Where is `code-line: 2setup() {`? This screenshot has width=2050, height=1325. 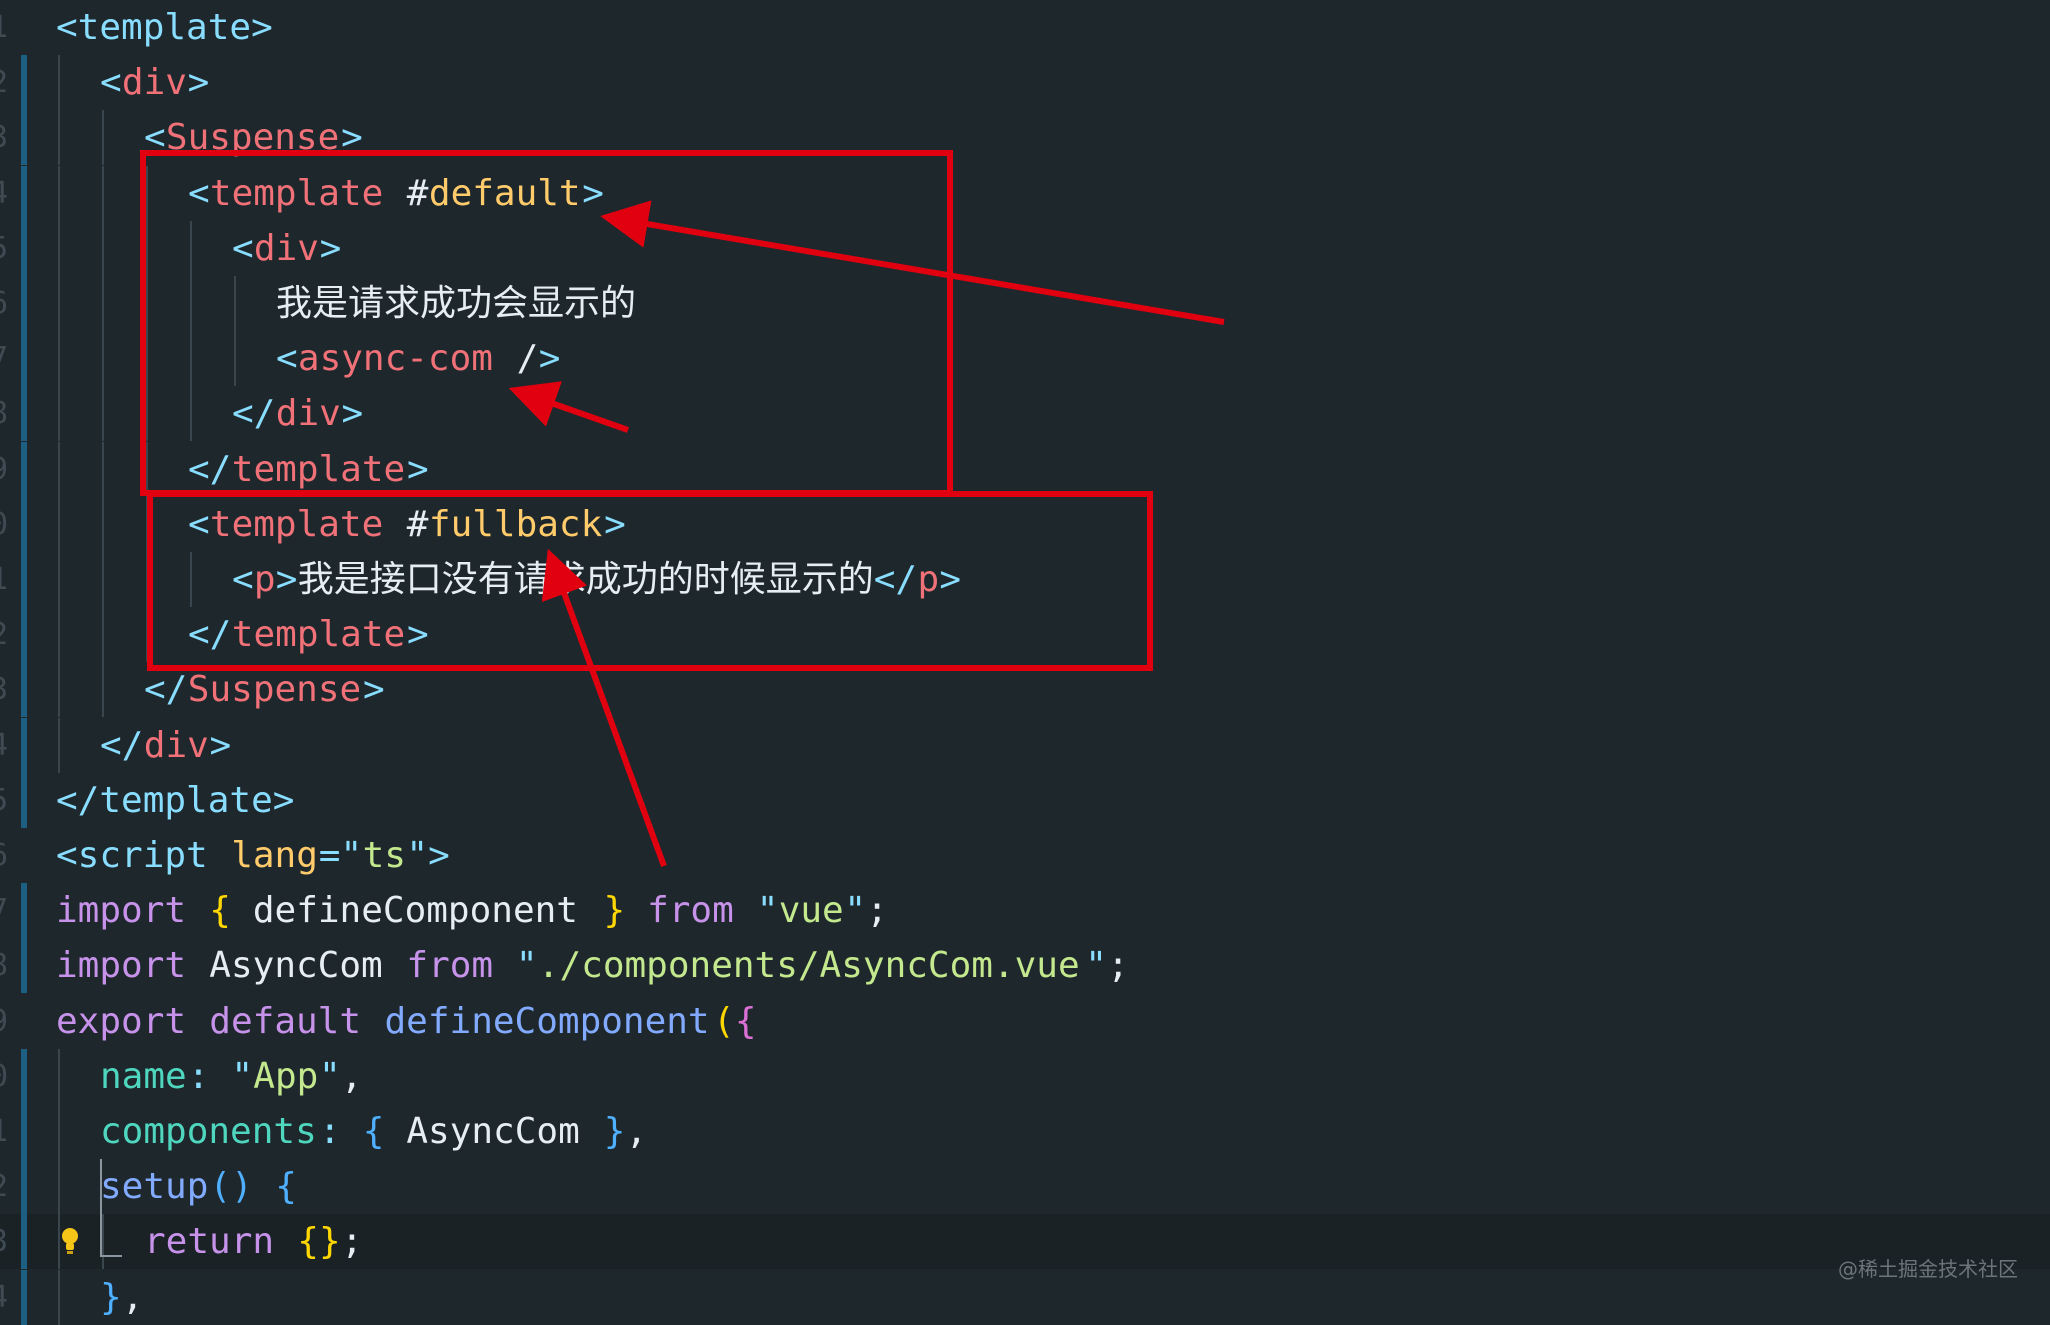 code-line: 2setup() { is located at coordinates (1025, 1187).